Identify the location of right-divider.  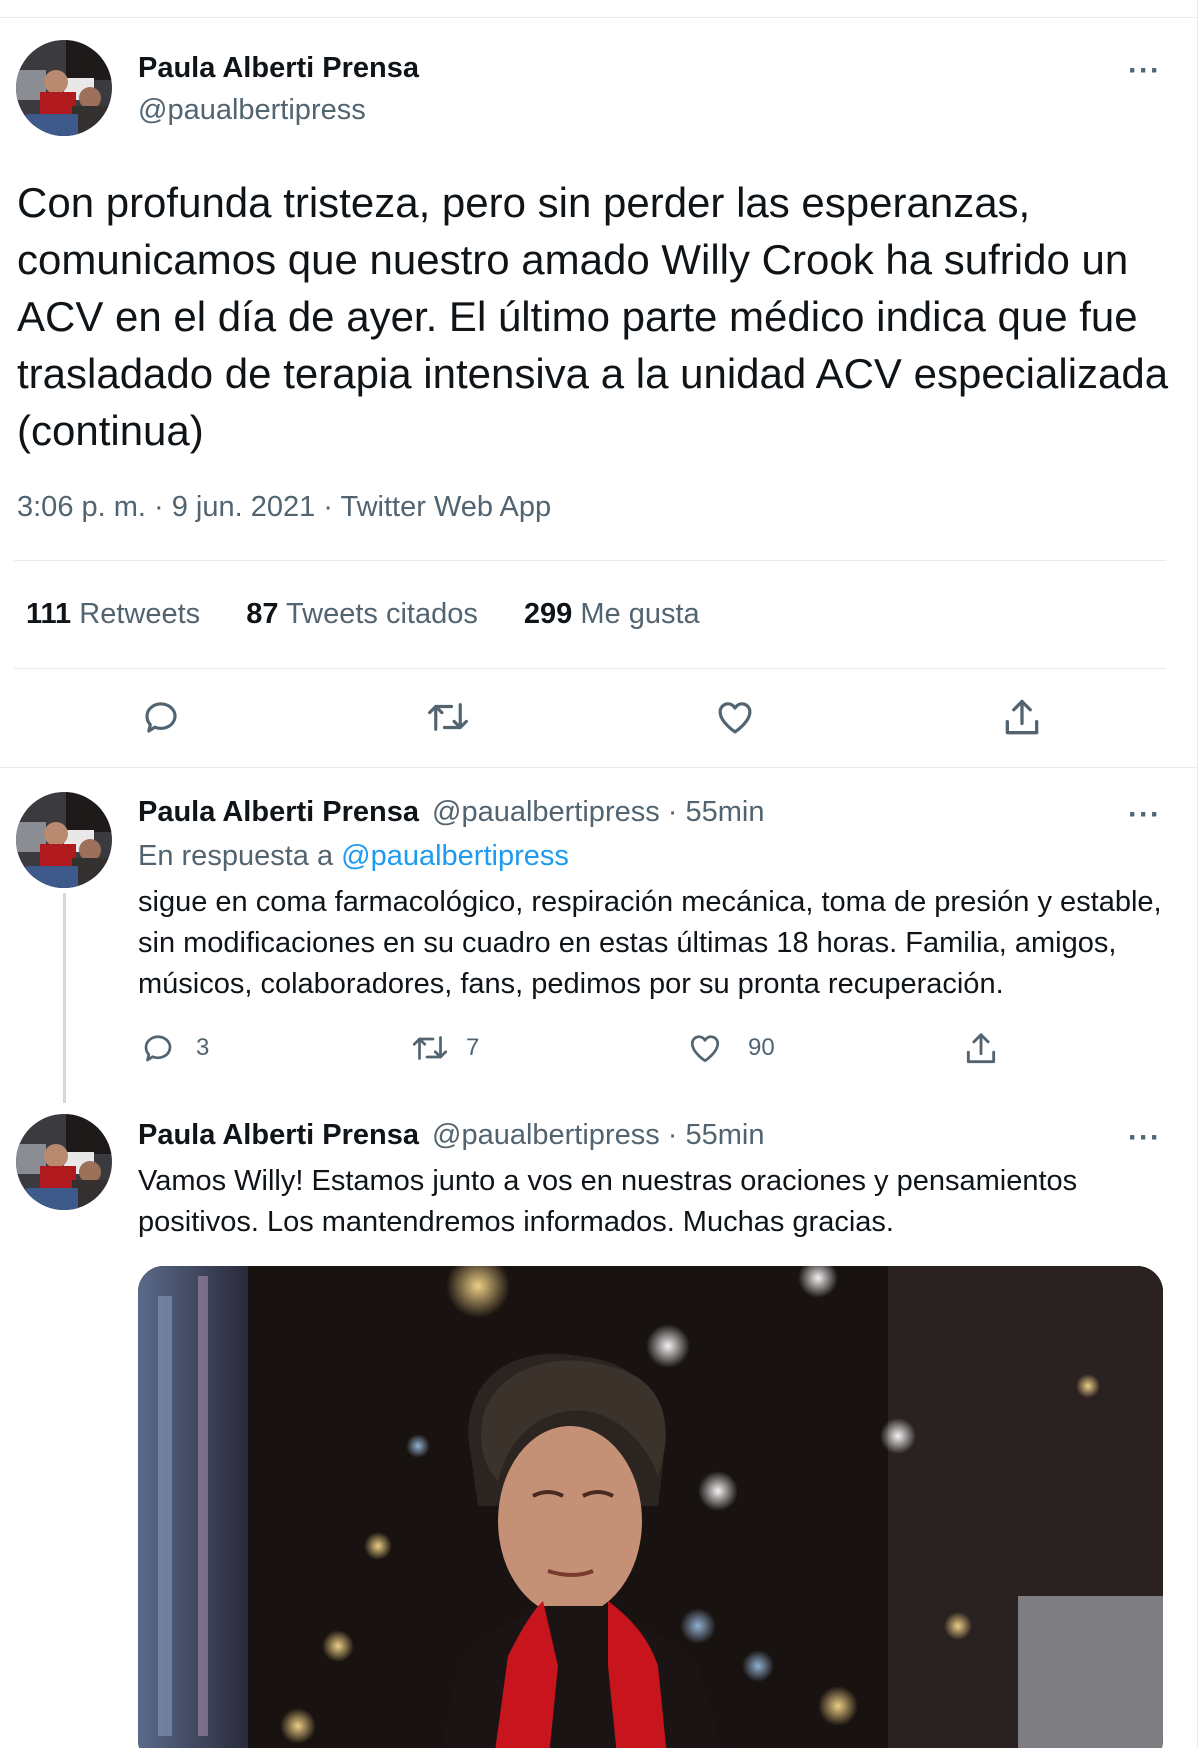
(1197, 874).